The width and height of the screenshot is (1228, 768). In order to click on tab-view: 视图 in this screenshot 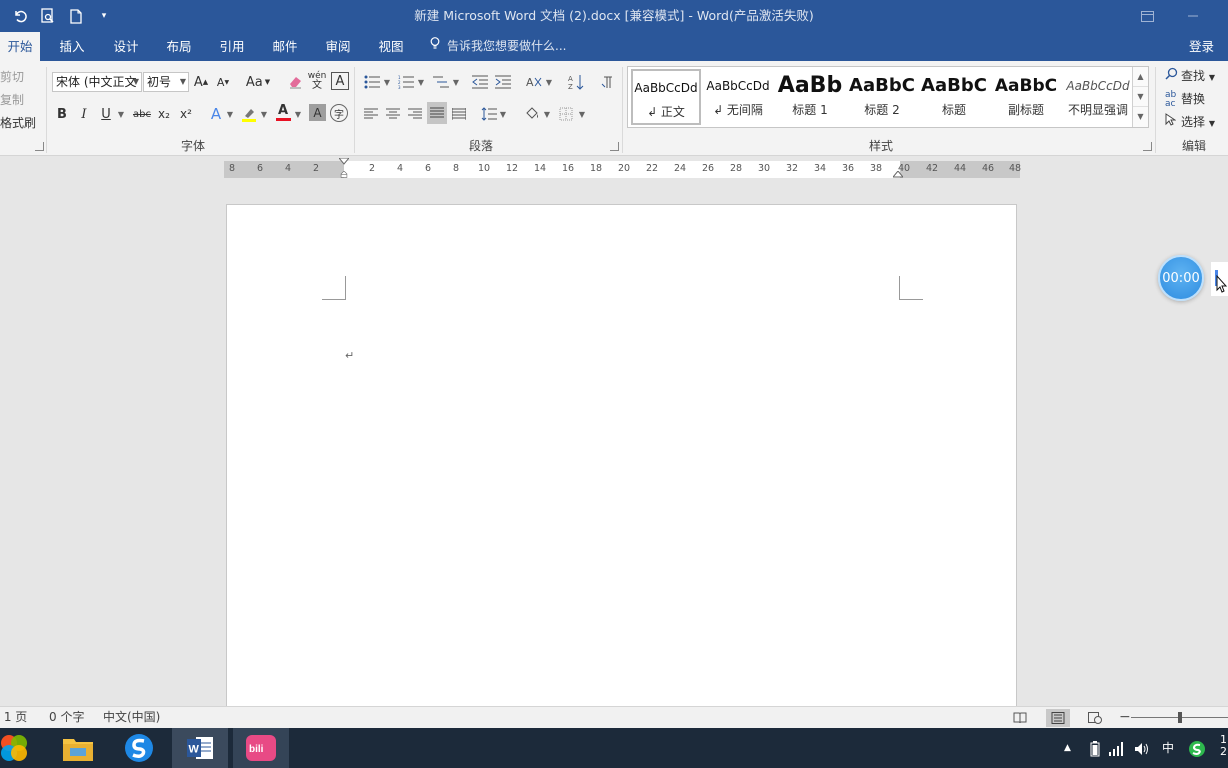, I will do `click(391, 46)`.